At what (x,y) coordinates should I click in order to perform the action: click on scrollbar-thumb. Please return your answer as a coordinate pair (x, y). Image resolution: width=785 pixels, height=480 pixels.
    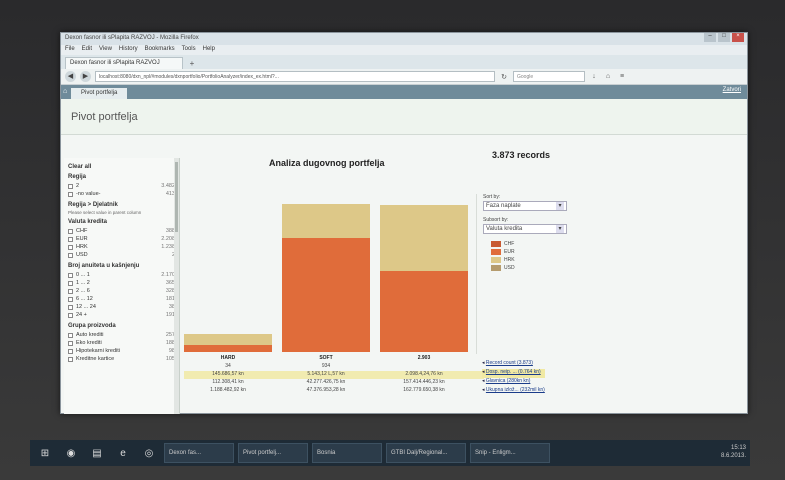
    Looking at the image, I should click on (176, 197).